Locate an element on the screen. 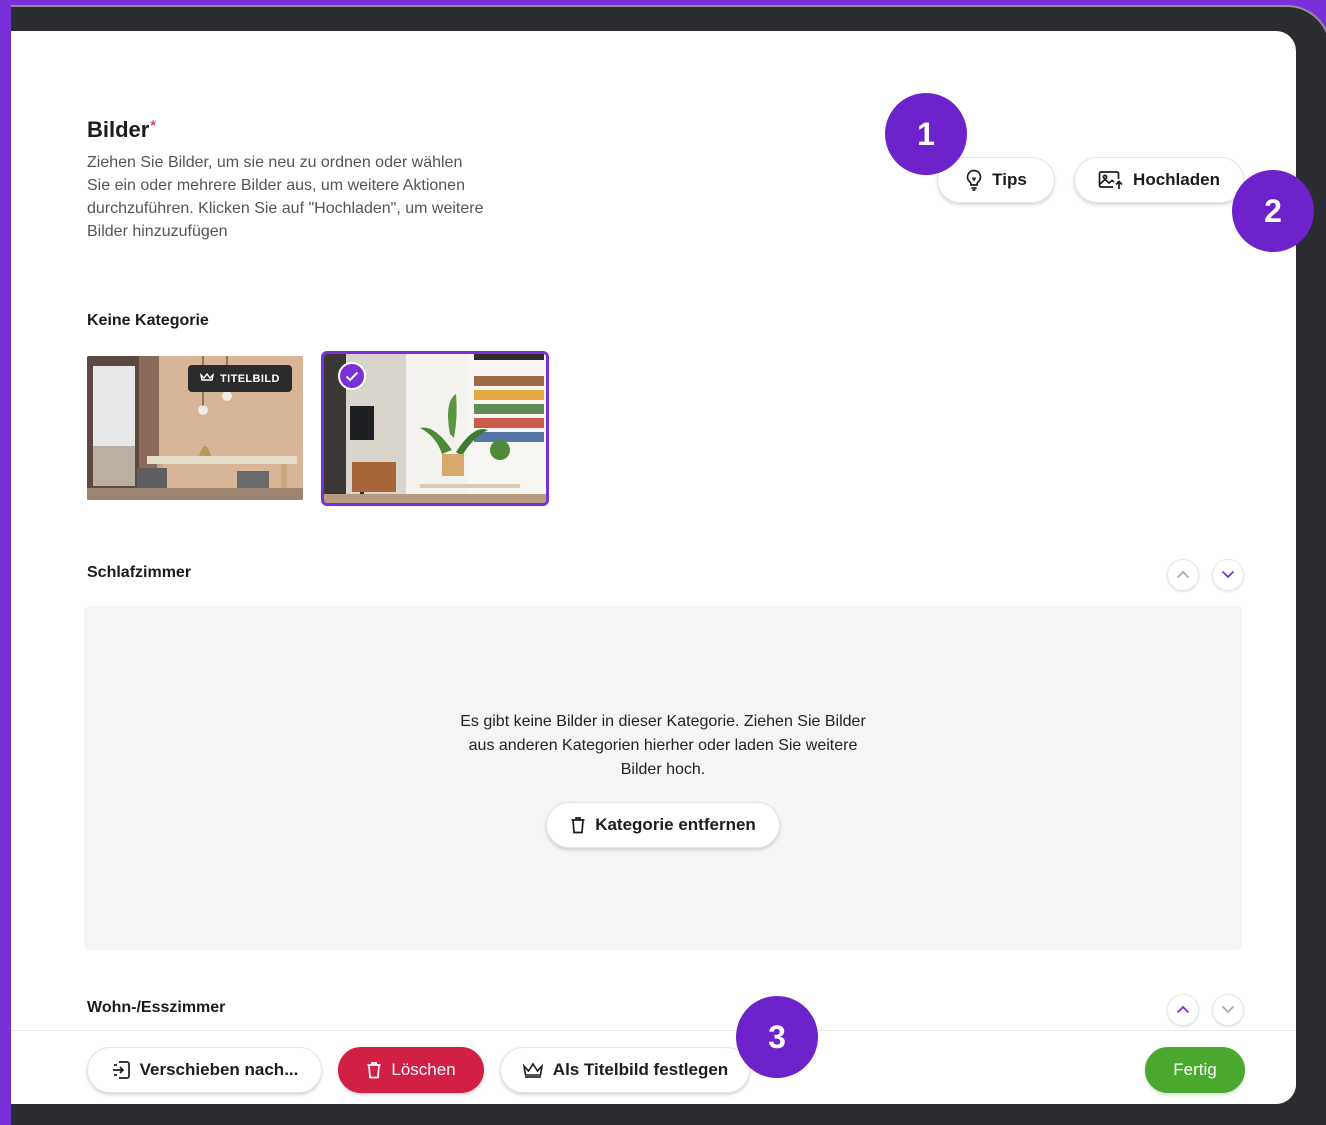 The image size is (1326, 1125). done-button: Fertig is located at coordinates (1195, 1070).